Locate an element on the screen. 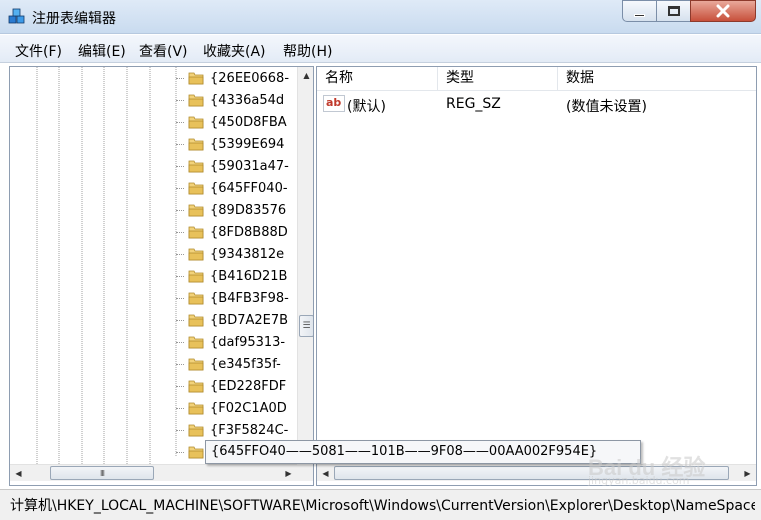  tree-item-label: {F02C1A0D is located at coordinates (248, 408).